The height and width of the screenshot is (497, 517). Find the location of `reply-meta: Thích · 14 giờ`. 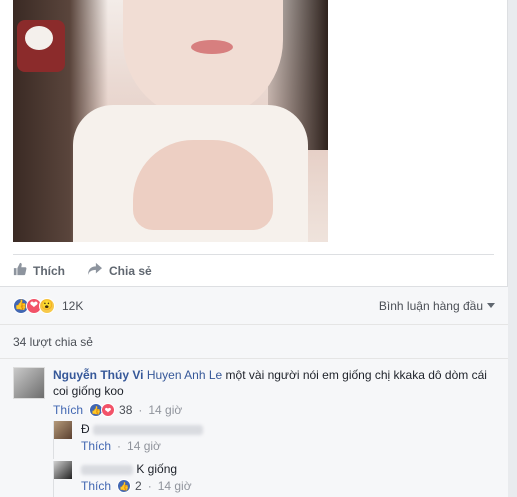

reply-meta: Thích · 14 giờ is located at coordinates (121, 446).